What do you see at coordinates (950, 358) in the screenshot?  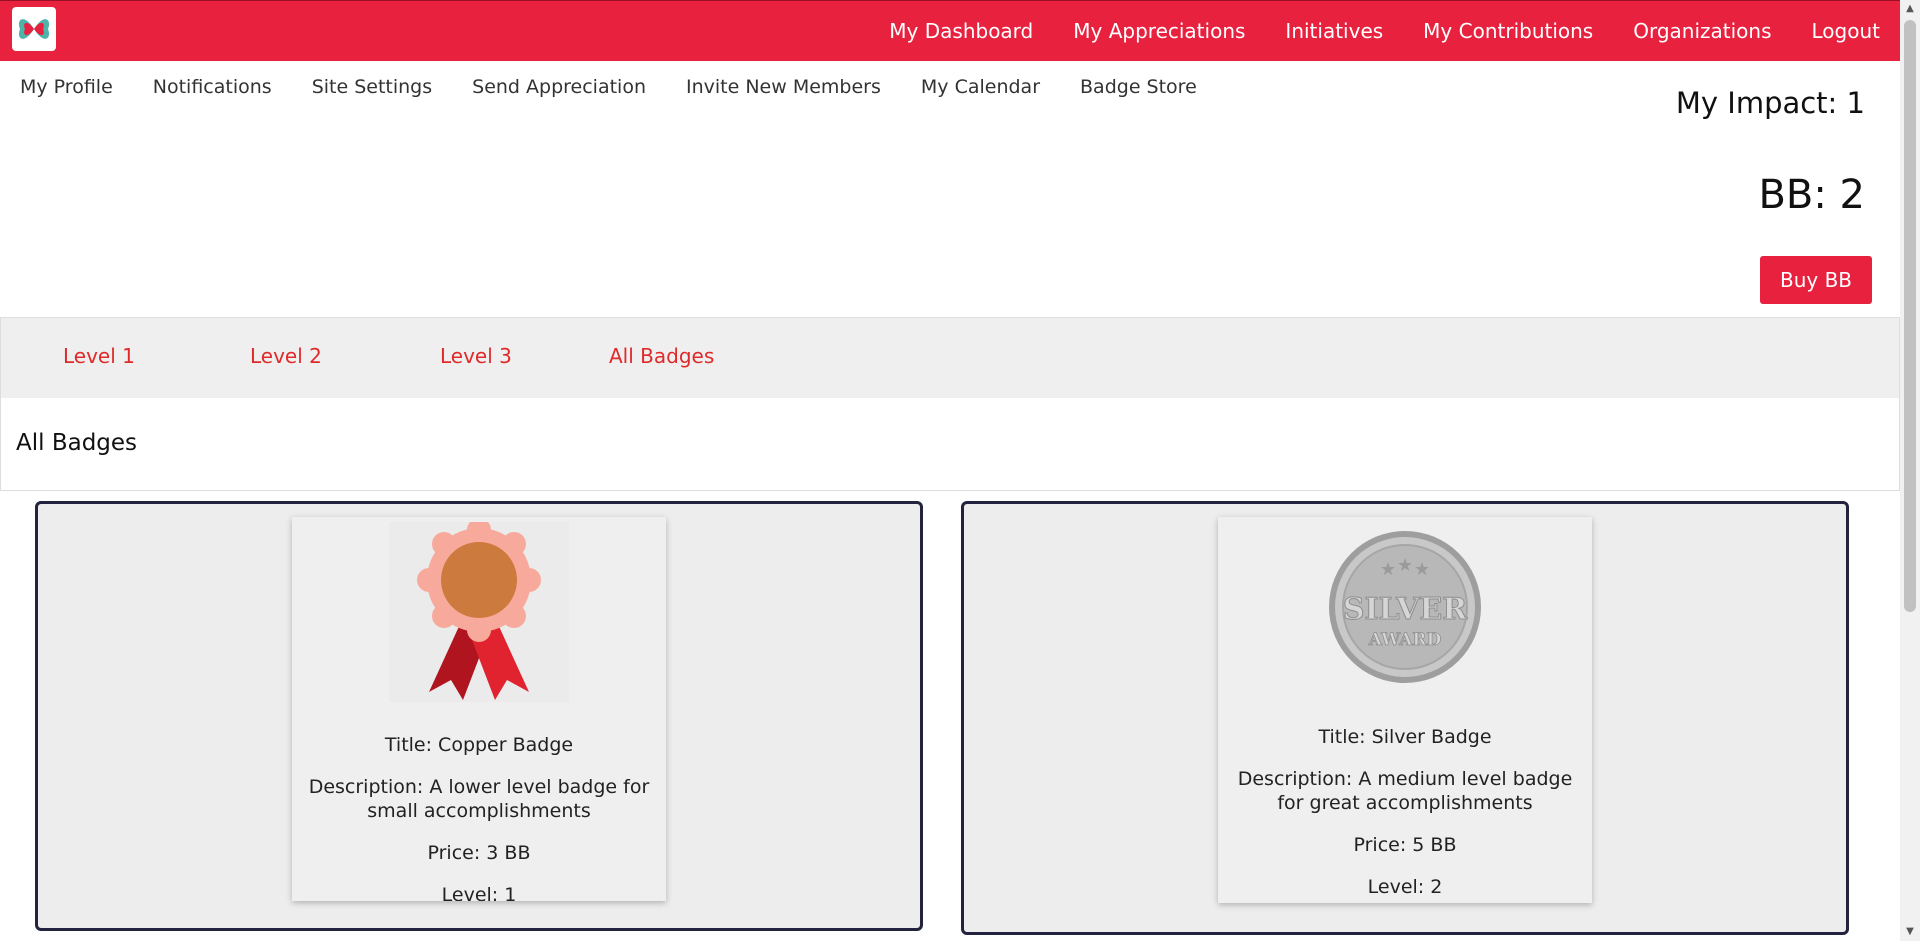 I see `level-filter-bar: Level 1 Level 2 Level 3 All Badges` at bounding box center [950, 358].